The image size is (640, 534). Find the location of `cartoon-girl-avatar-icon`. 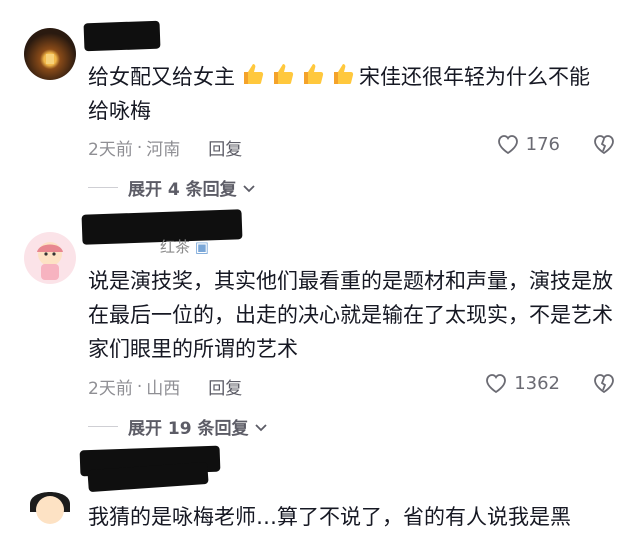

cartoon-girl-avatar-icon is located at coordinates (50, 261).